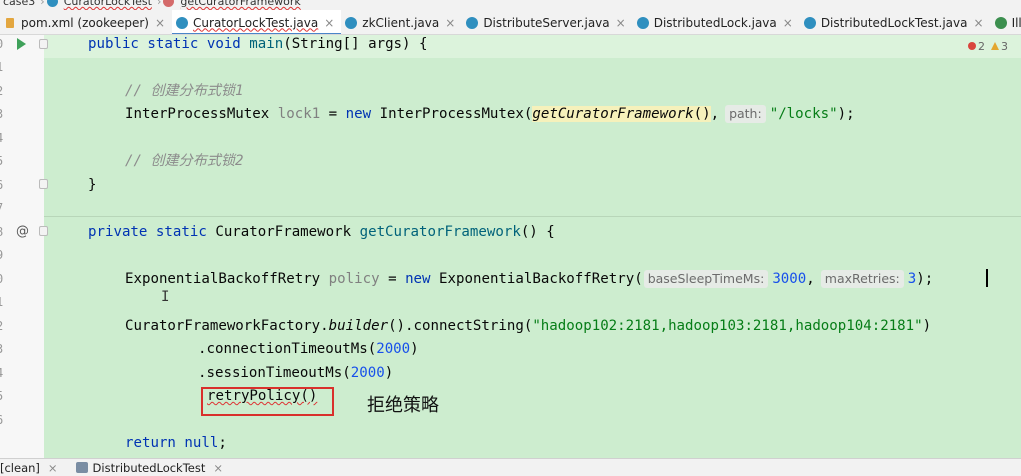 This screenshot has width=1021, height=476. I want to click on code-line: // 创建分布式锁1, so click(184, 91).